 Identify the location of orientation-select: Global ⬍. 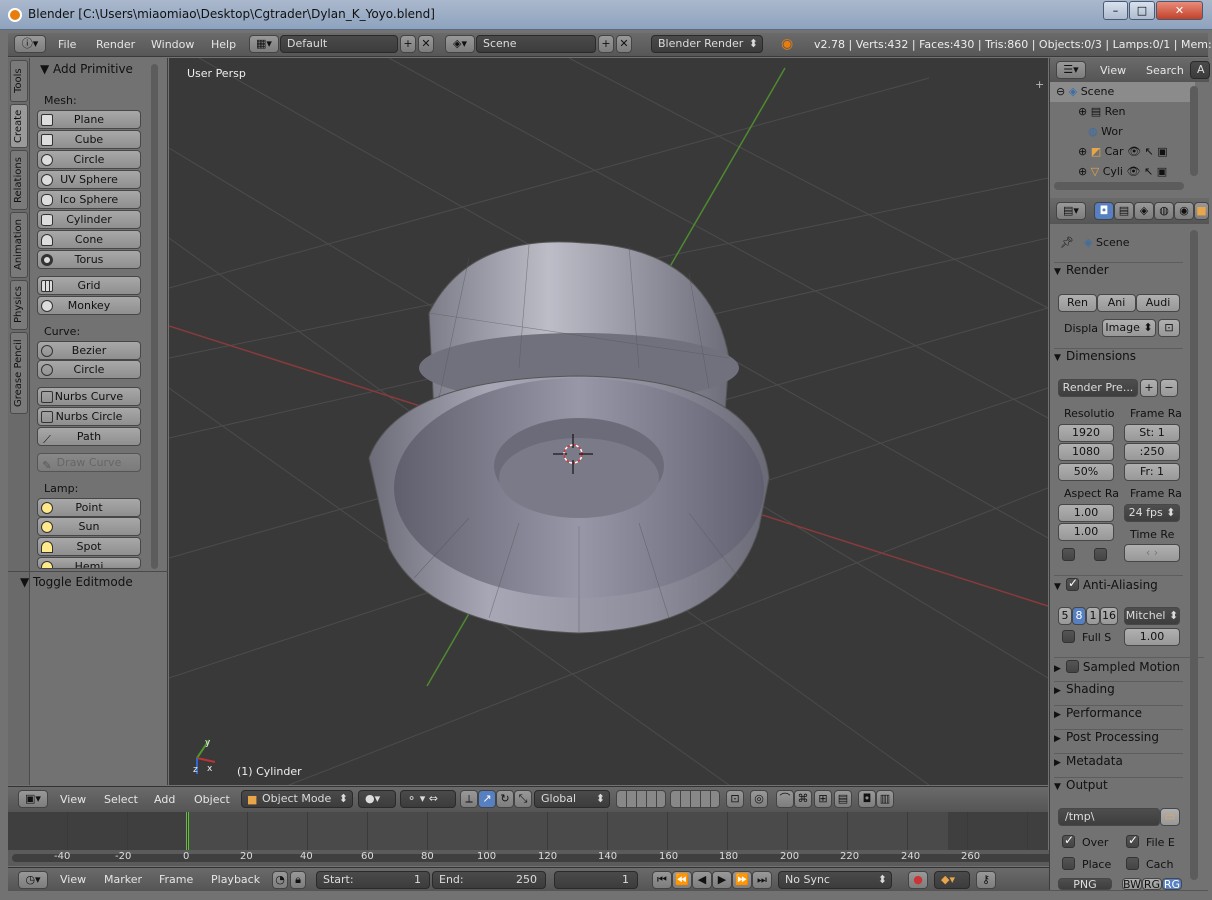
(572, 799).